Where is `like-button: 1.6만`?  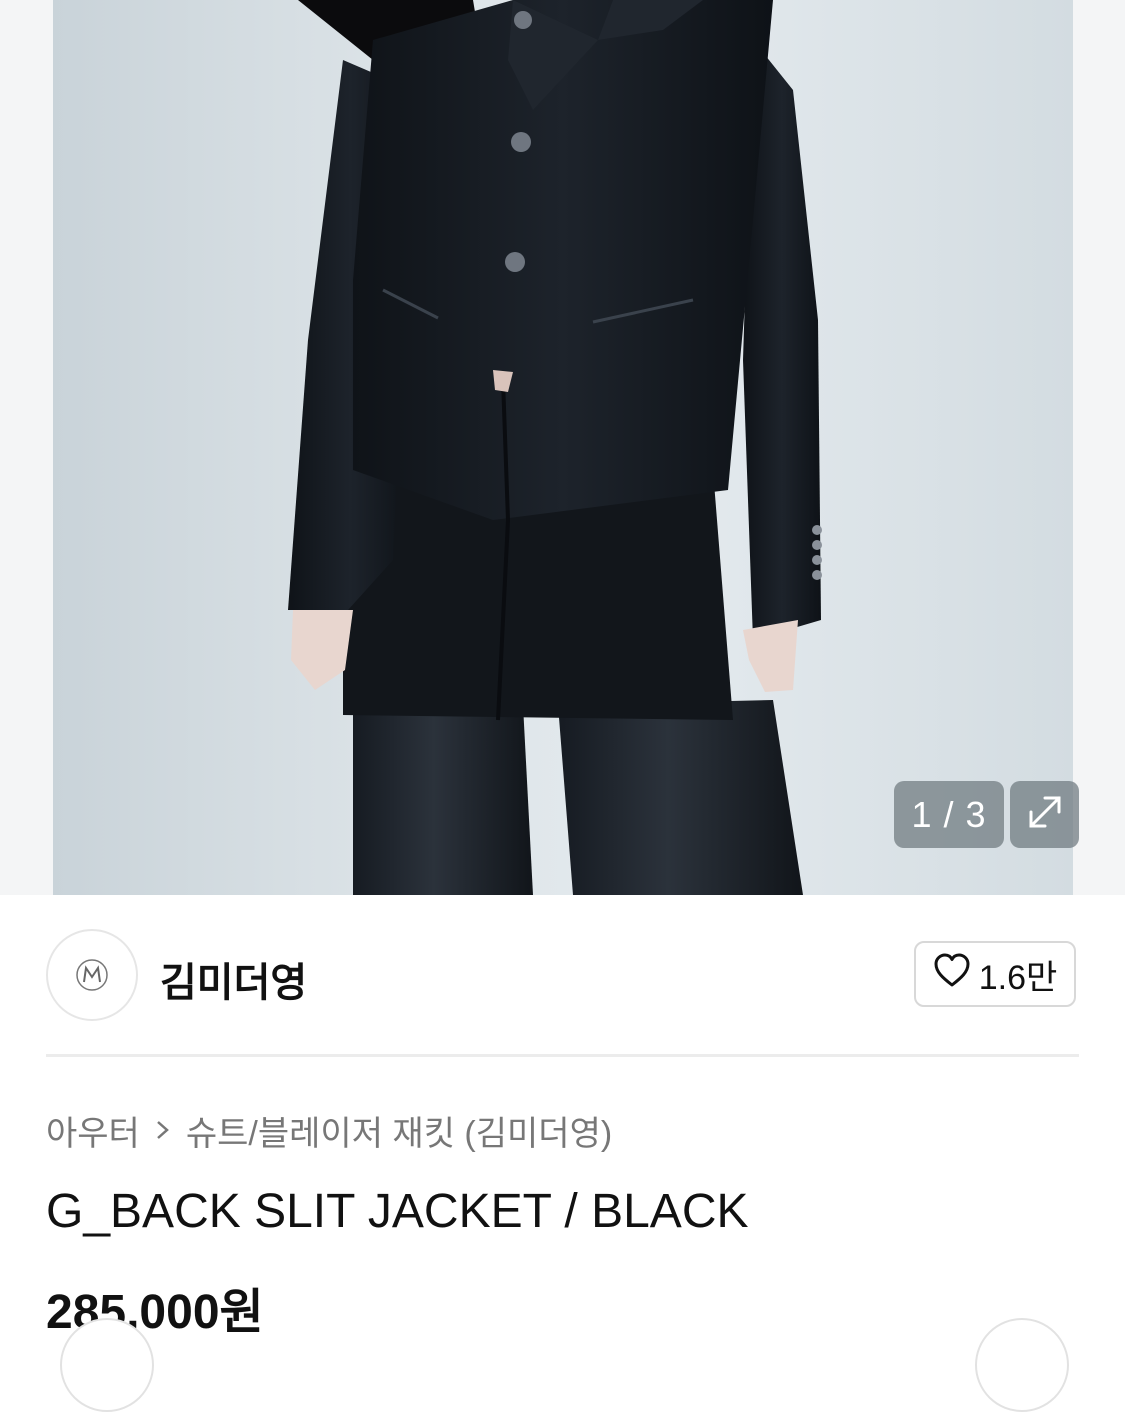
like-button: 1.6만 is located at coordinates (995, 974).